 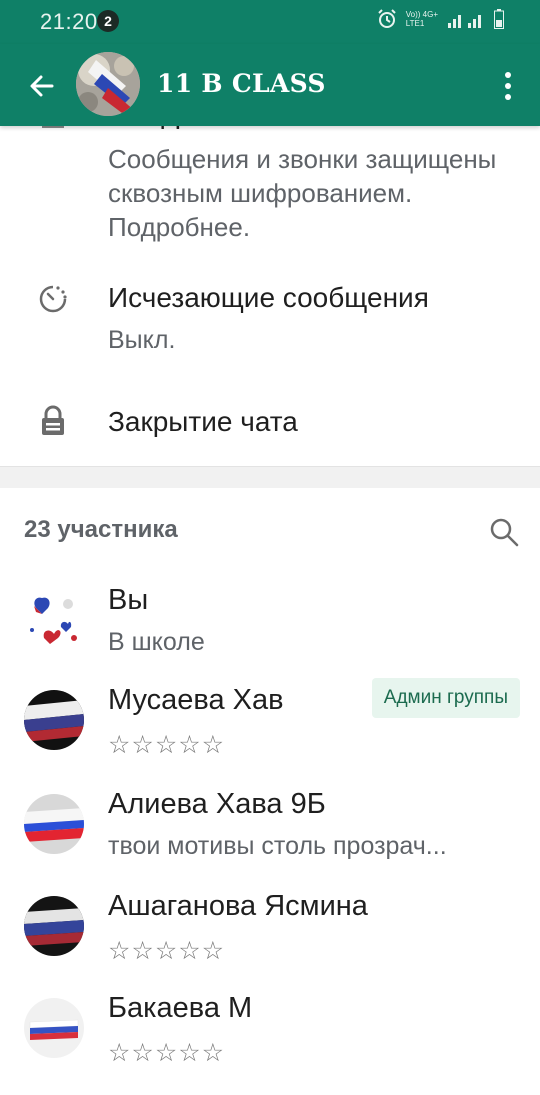 I want to click on participant-row: Бакаева М ☆☆☆☆☆, so click(x=270, y=1036).